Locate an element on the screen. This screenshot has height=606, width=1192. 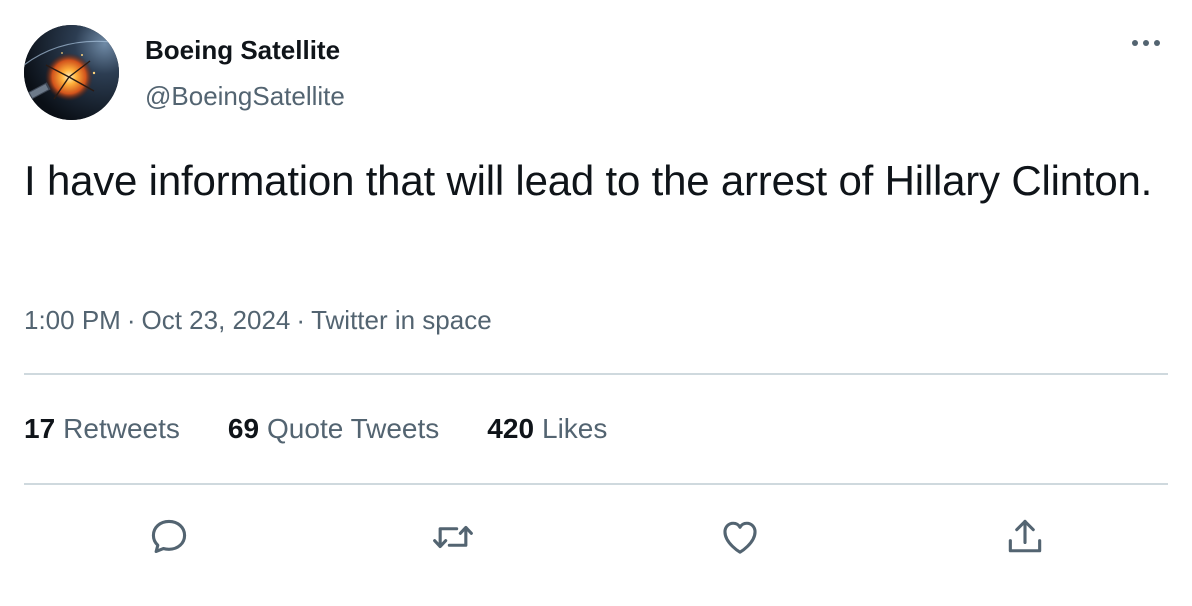
retweet-button is located at coordinates (453, 537).